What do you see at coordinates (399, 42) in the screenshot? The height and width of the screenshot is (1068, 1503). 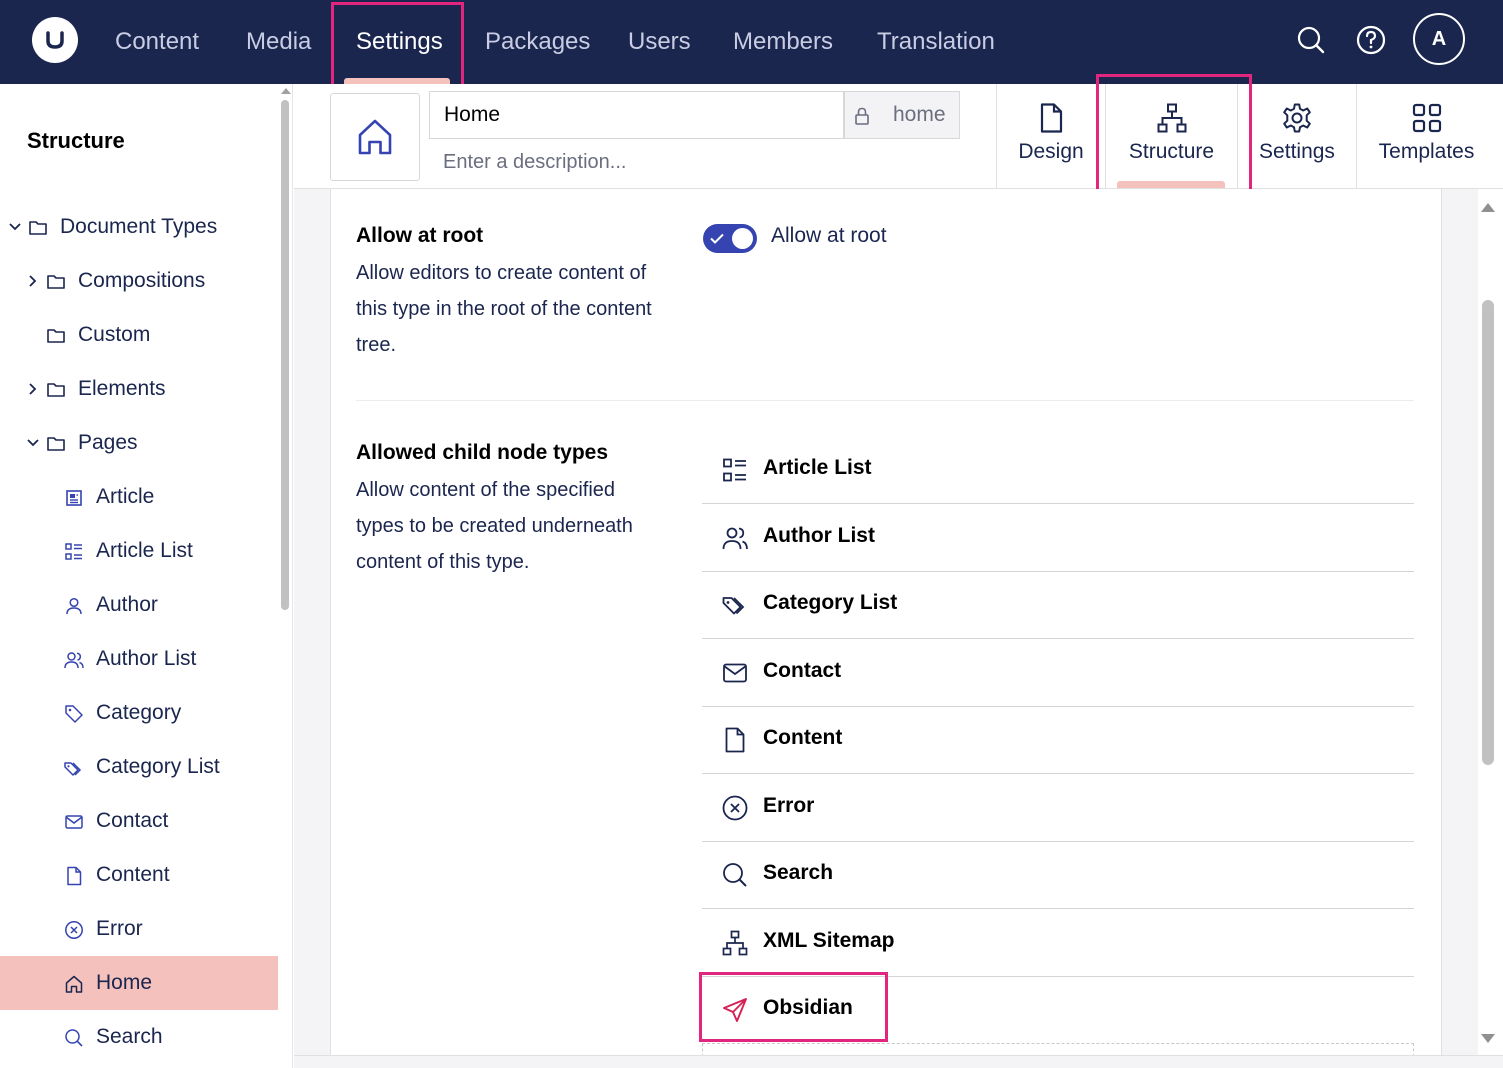 I see `nav-settings: Settings` at bounding box center [399, 42].